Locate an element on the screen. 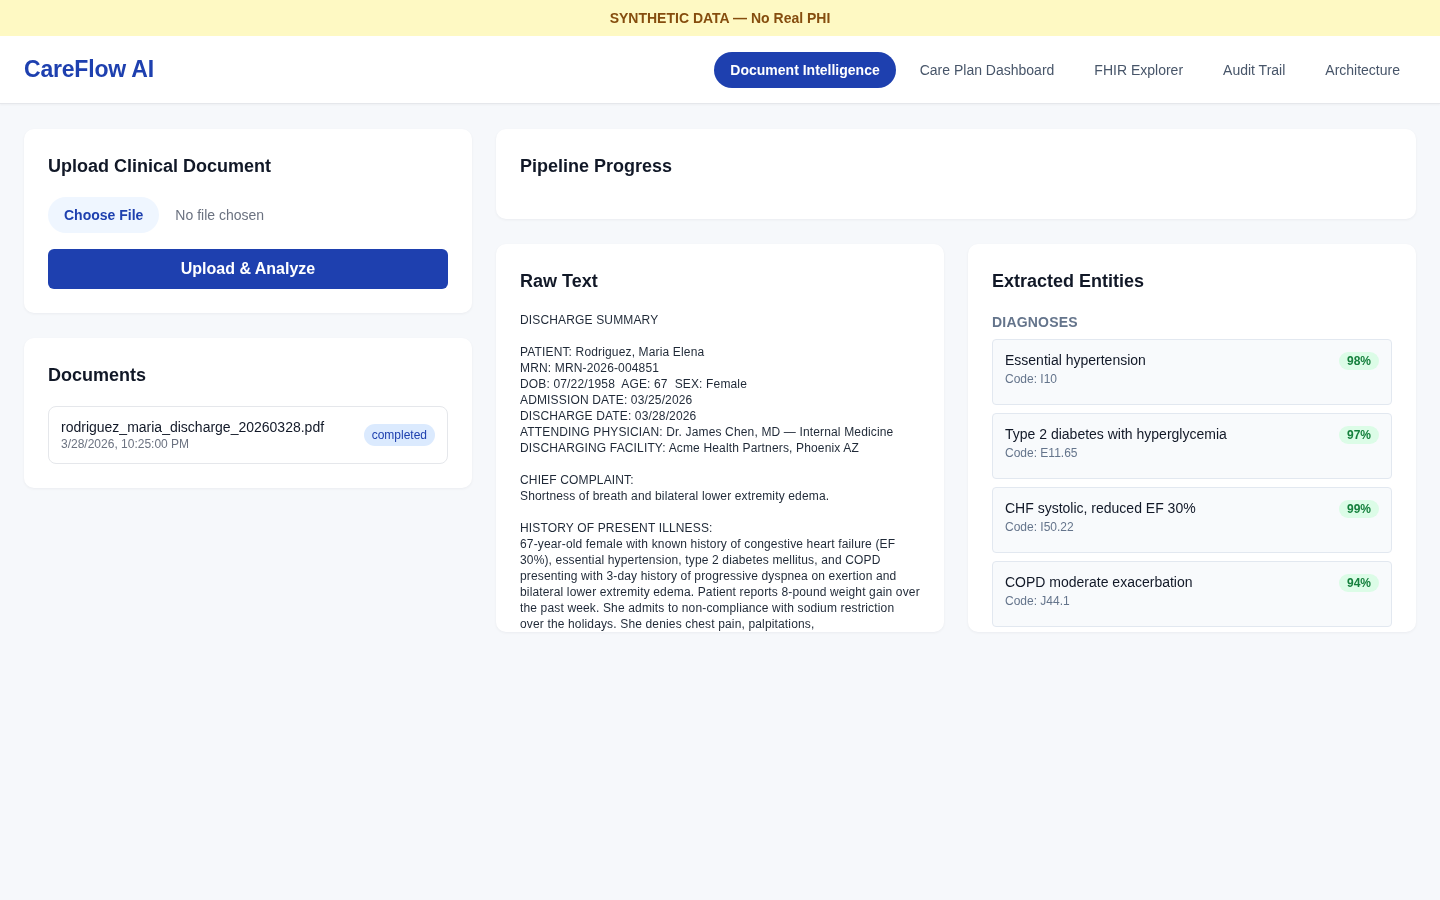  entity-name: Type 2 diabetes with hyperglycemia is located at coordinates (1116, 434).